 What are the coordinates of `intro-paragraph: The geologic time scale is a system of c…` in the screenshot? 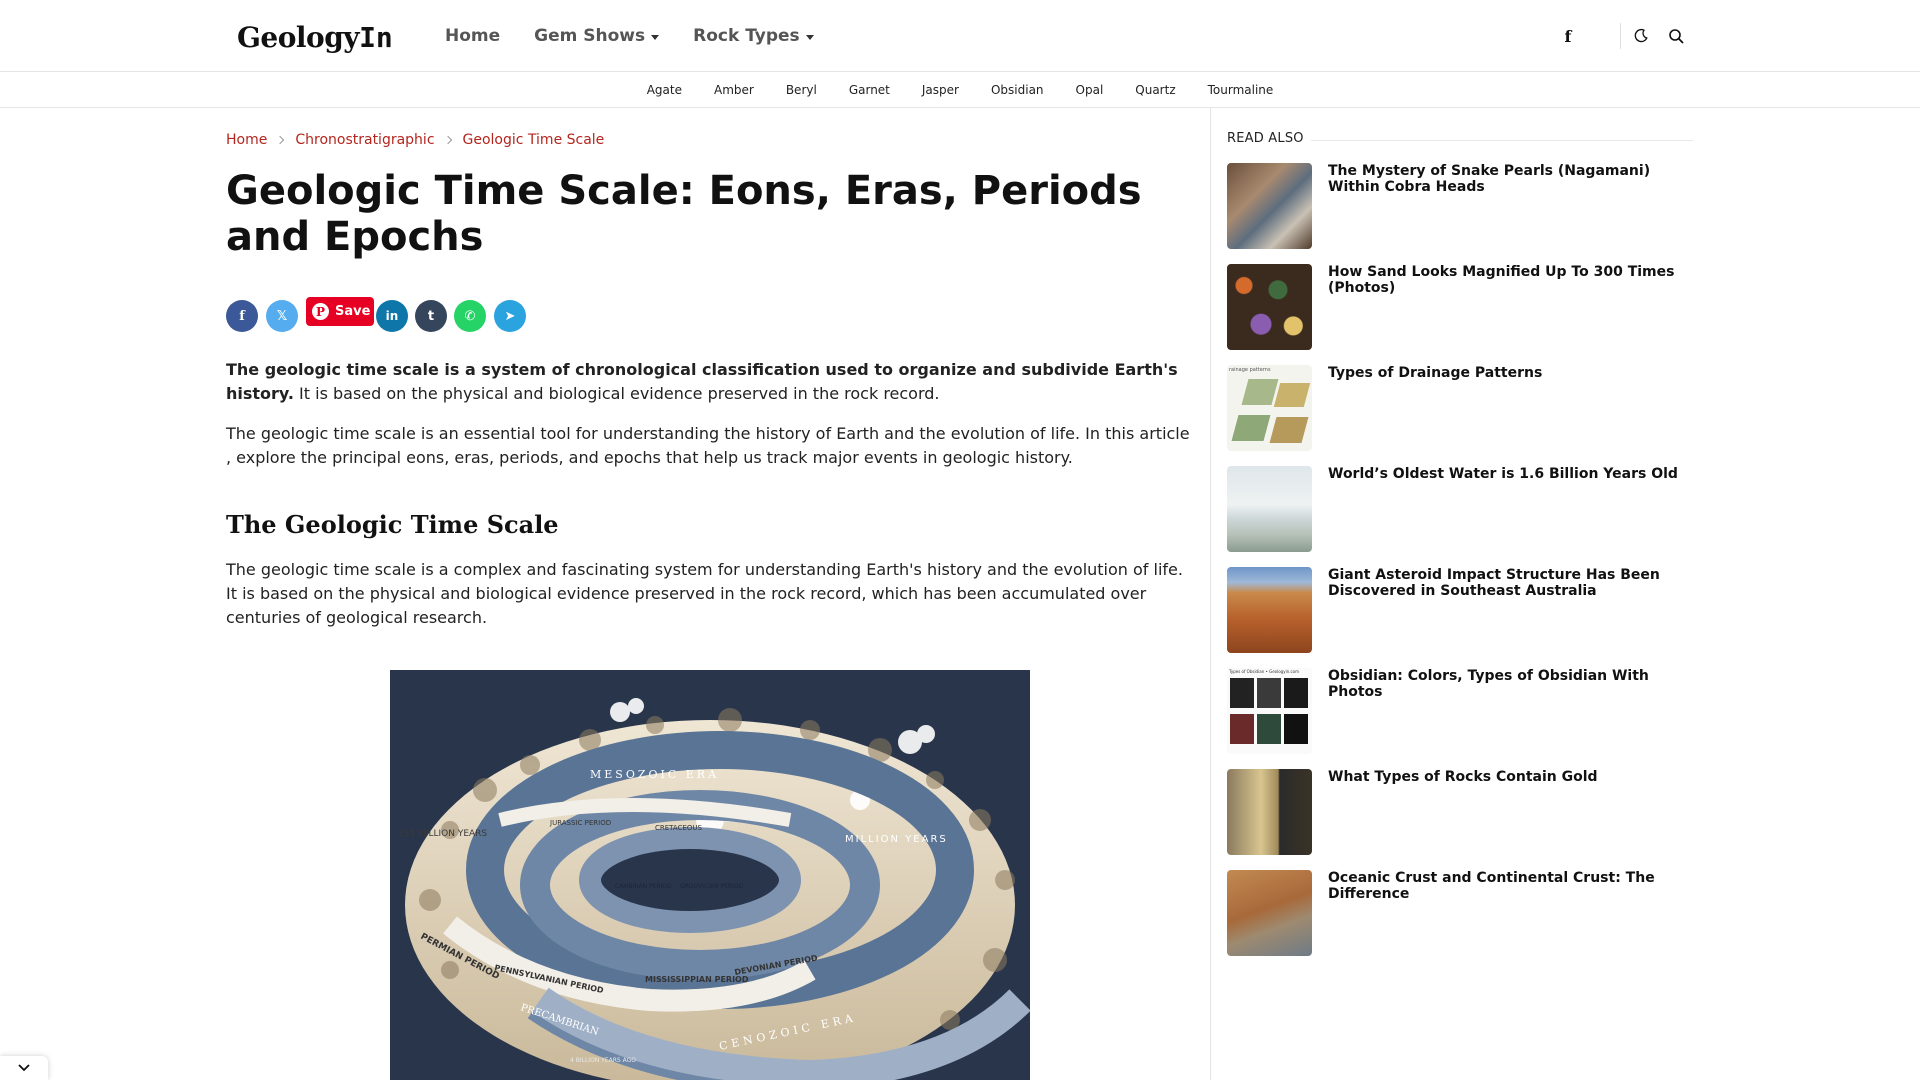 It's located at (709, 382).